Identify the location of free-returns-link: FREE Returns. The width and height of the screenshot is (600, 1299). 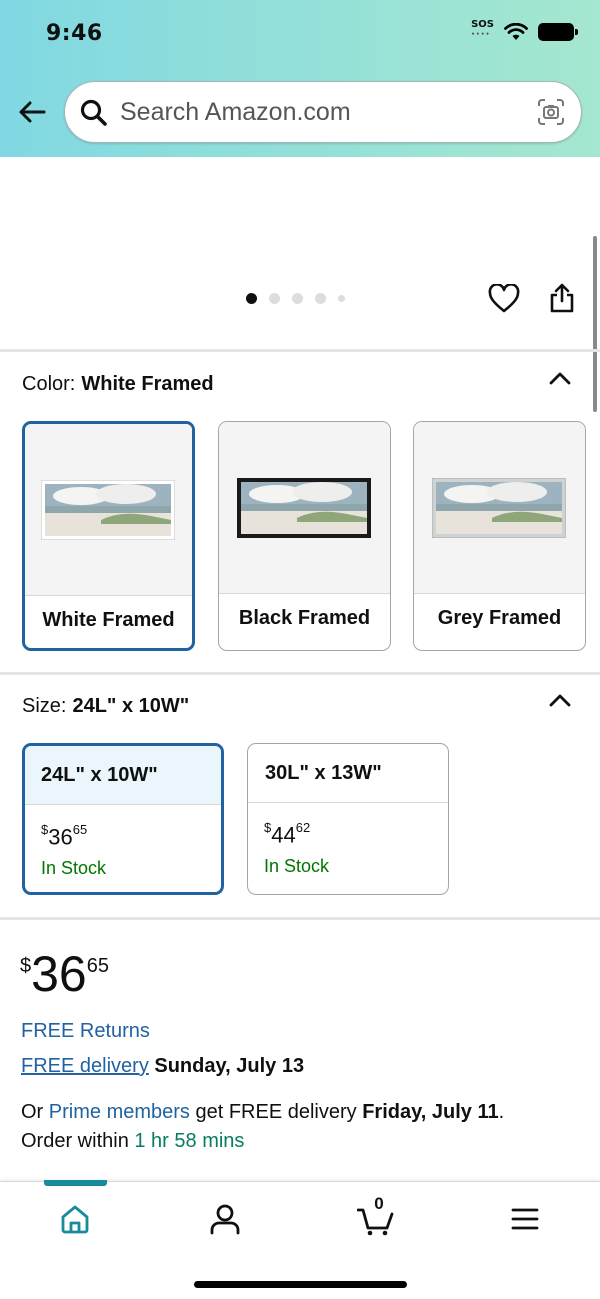
(85, 1031).